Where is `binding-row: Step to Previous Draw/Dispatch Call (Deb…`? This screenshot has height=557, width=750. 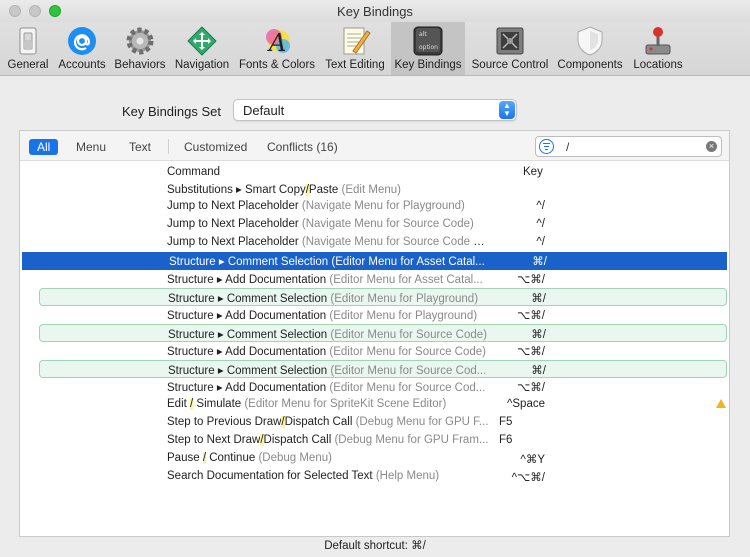
binding-row: Step to Previous Draw/Dispatch Call (Deb… is located at coordinates (374, 423).